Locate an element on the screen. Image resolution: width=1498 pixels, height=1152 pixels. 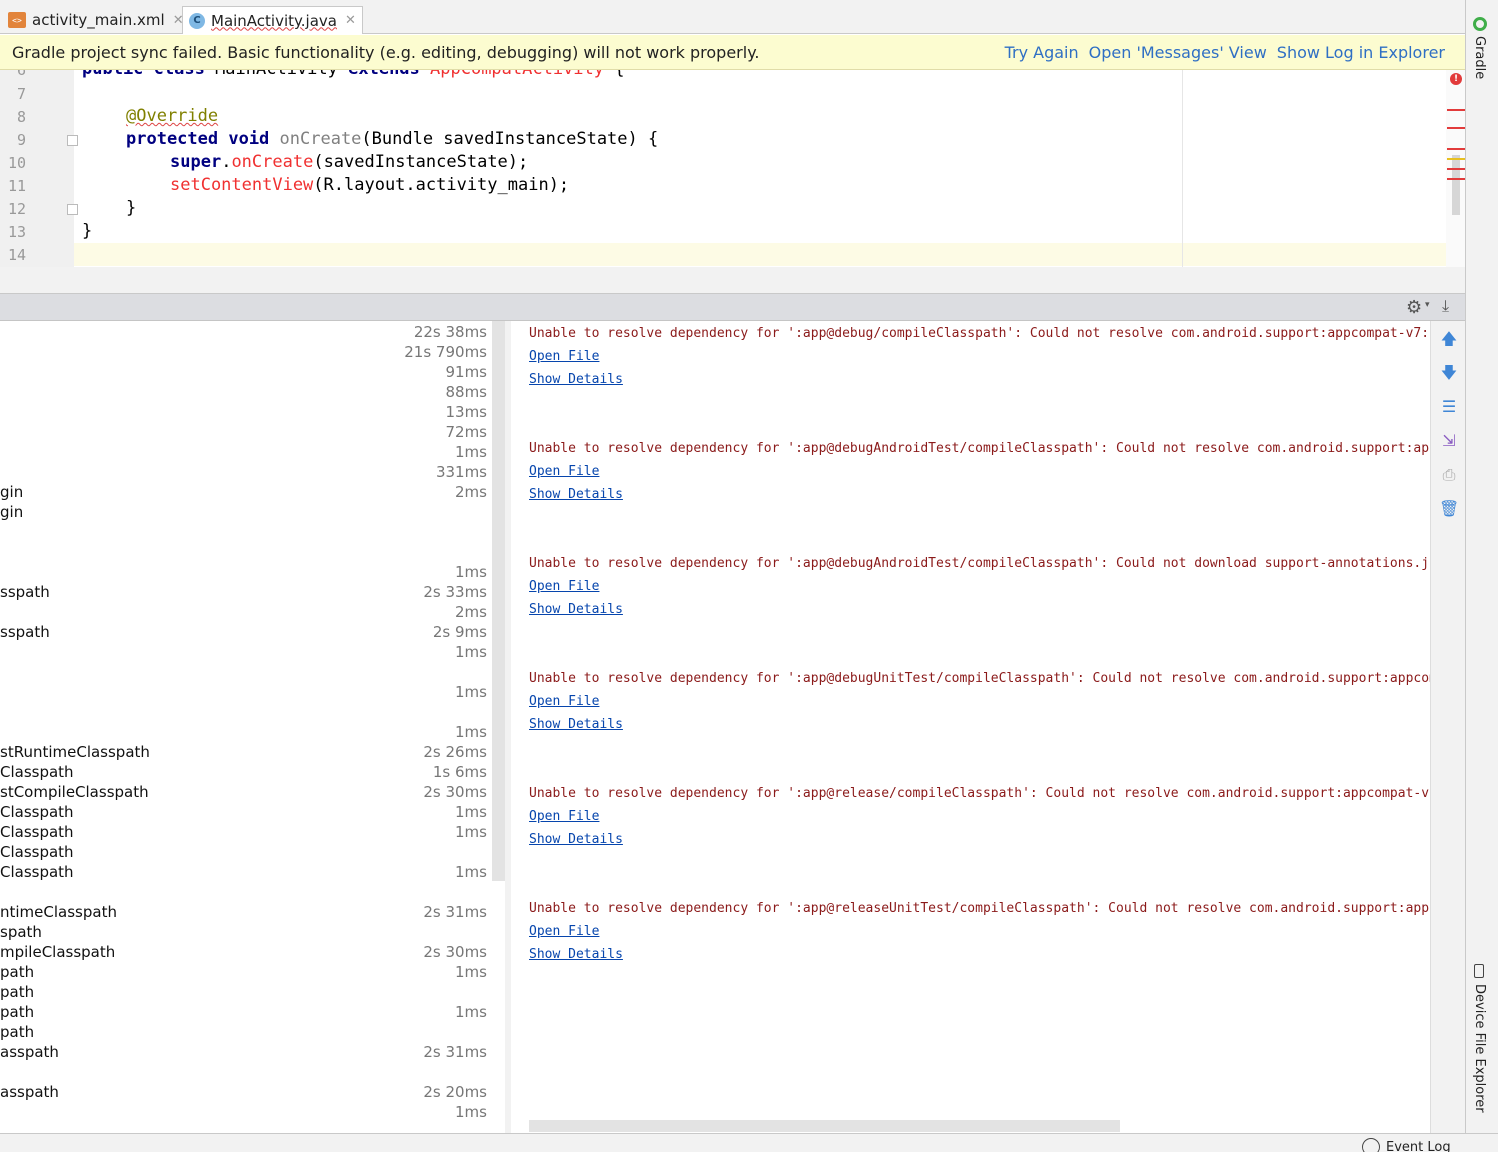
tree-row: gin is located at coordinates (245, 513).